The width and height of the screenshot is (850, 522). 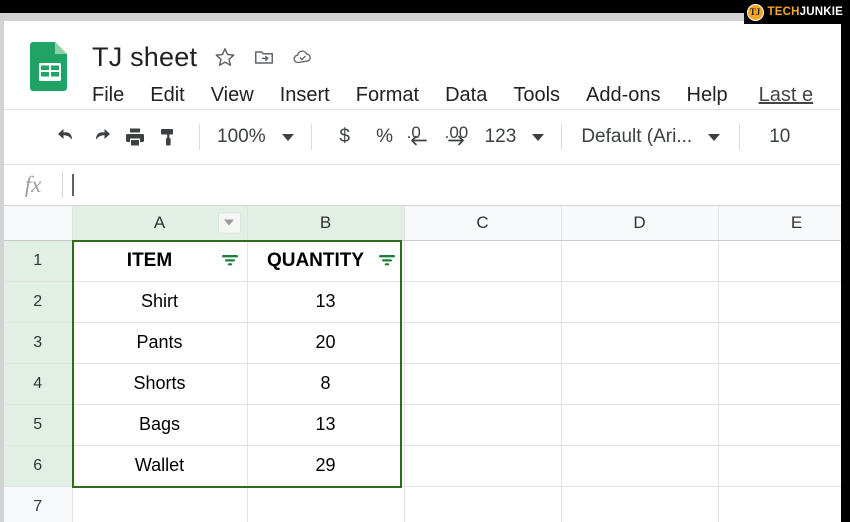 I want to click on chevron-down-icon, so click(x=714, y=137).